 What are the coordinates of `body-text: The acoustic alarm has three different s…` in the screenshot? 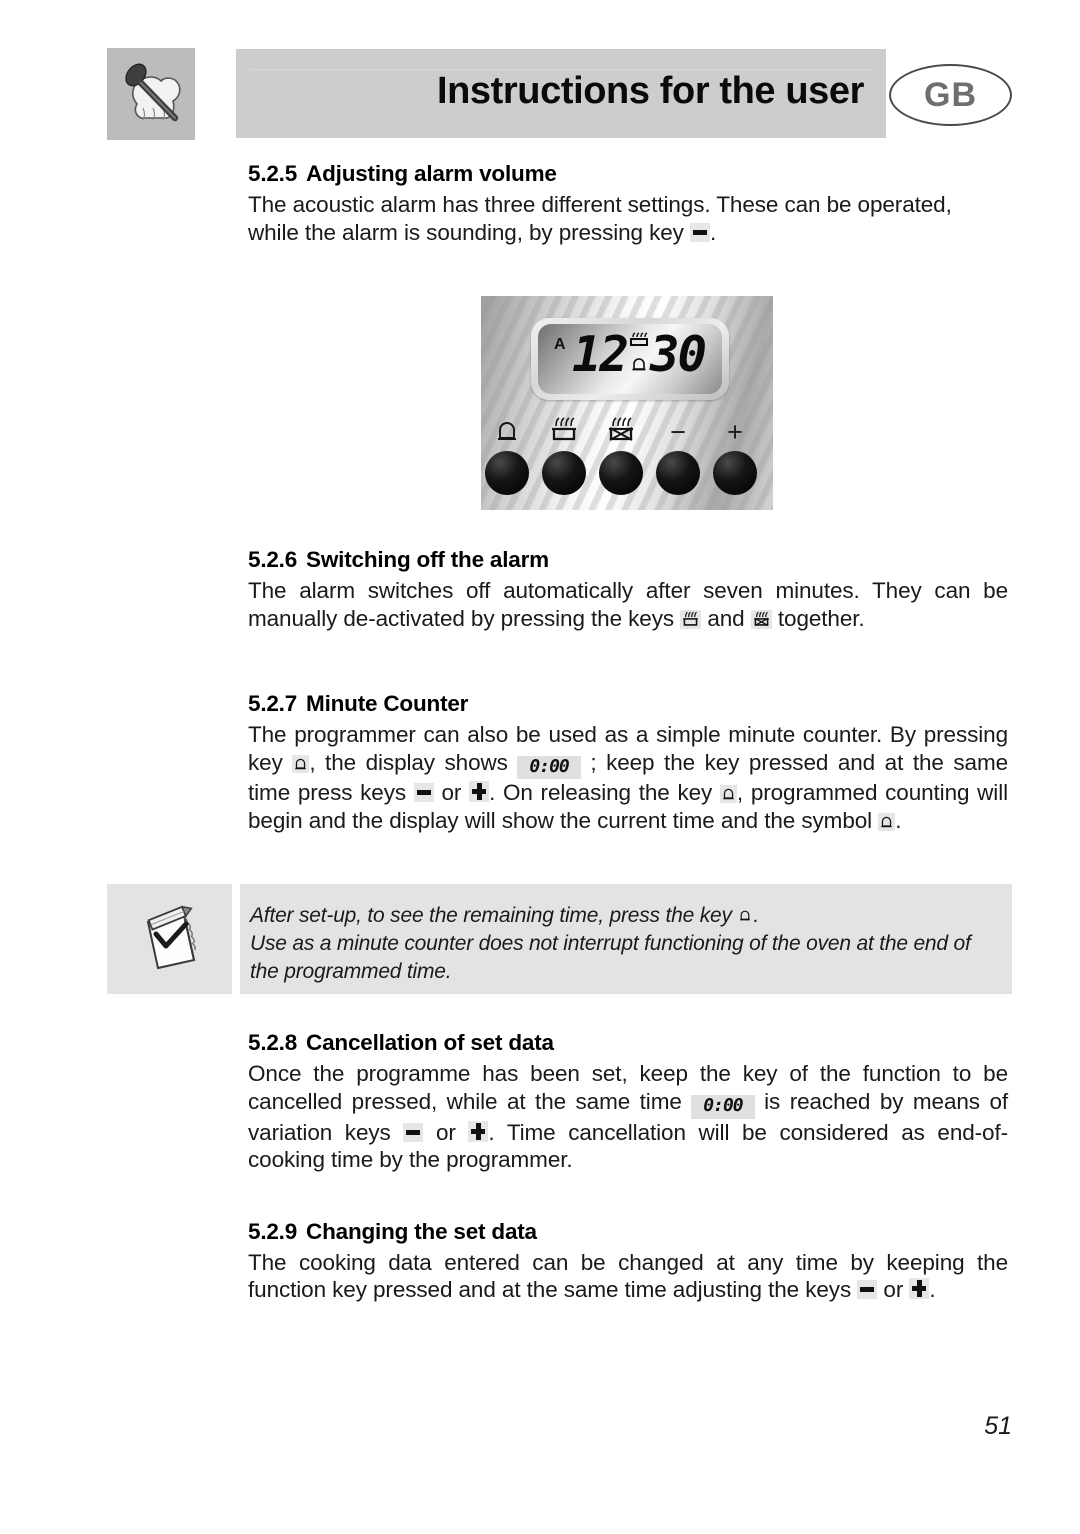 It's located at (600, 218).